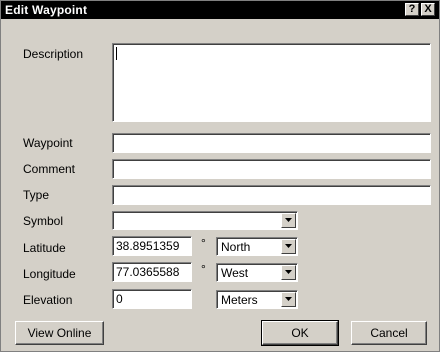 The height and width of the screenshot is (352, 440). What do you see at coordinates (44, 248) in the screenshot?
I see `latitude-label: Latitude` at bounding box center [44, 248].